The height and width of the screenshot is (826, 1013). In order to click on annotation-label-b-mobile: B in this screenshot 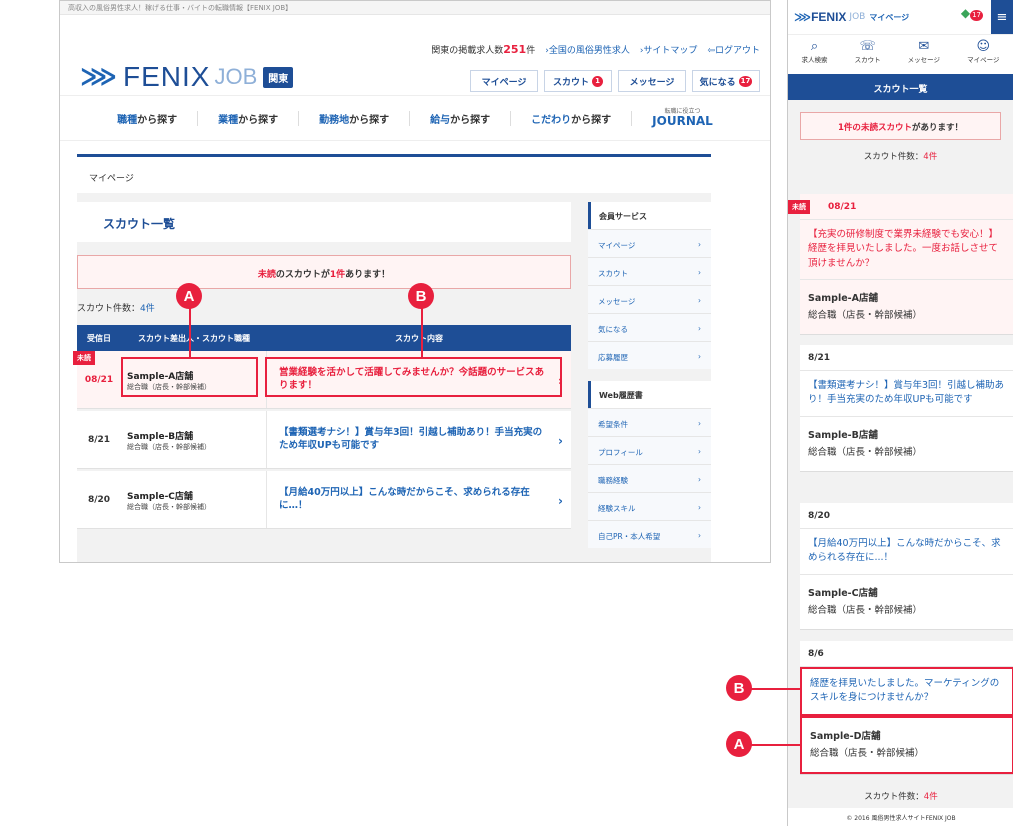, I will do `click(739, 688)`.